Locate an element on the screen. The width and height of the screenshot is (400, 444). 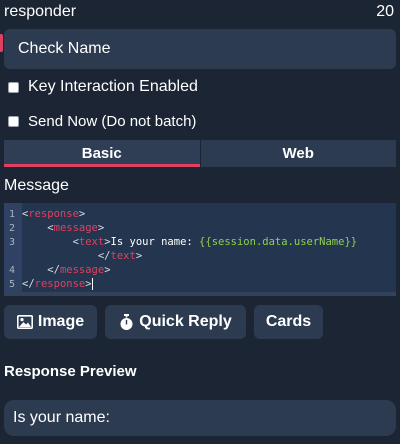
send-now-checkbox is located at coordinates (13, 121).